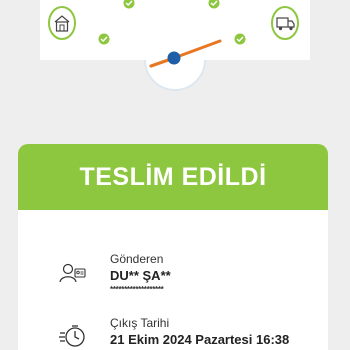 This screenshot has height=350, width=350. Describe the element at coordinates (137, 259) in the screenshot. I see `sender-label: Gönderen` at that location.